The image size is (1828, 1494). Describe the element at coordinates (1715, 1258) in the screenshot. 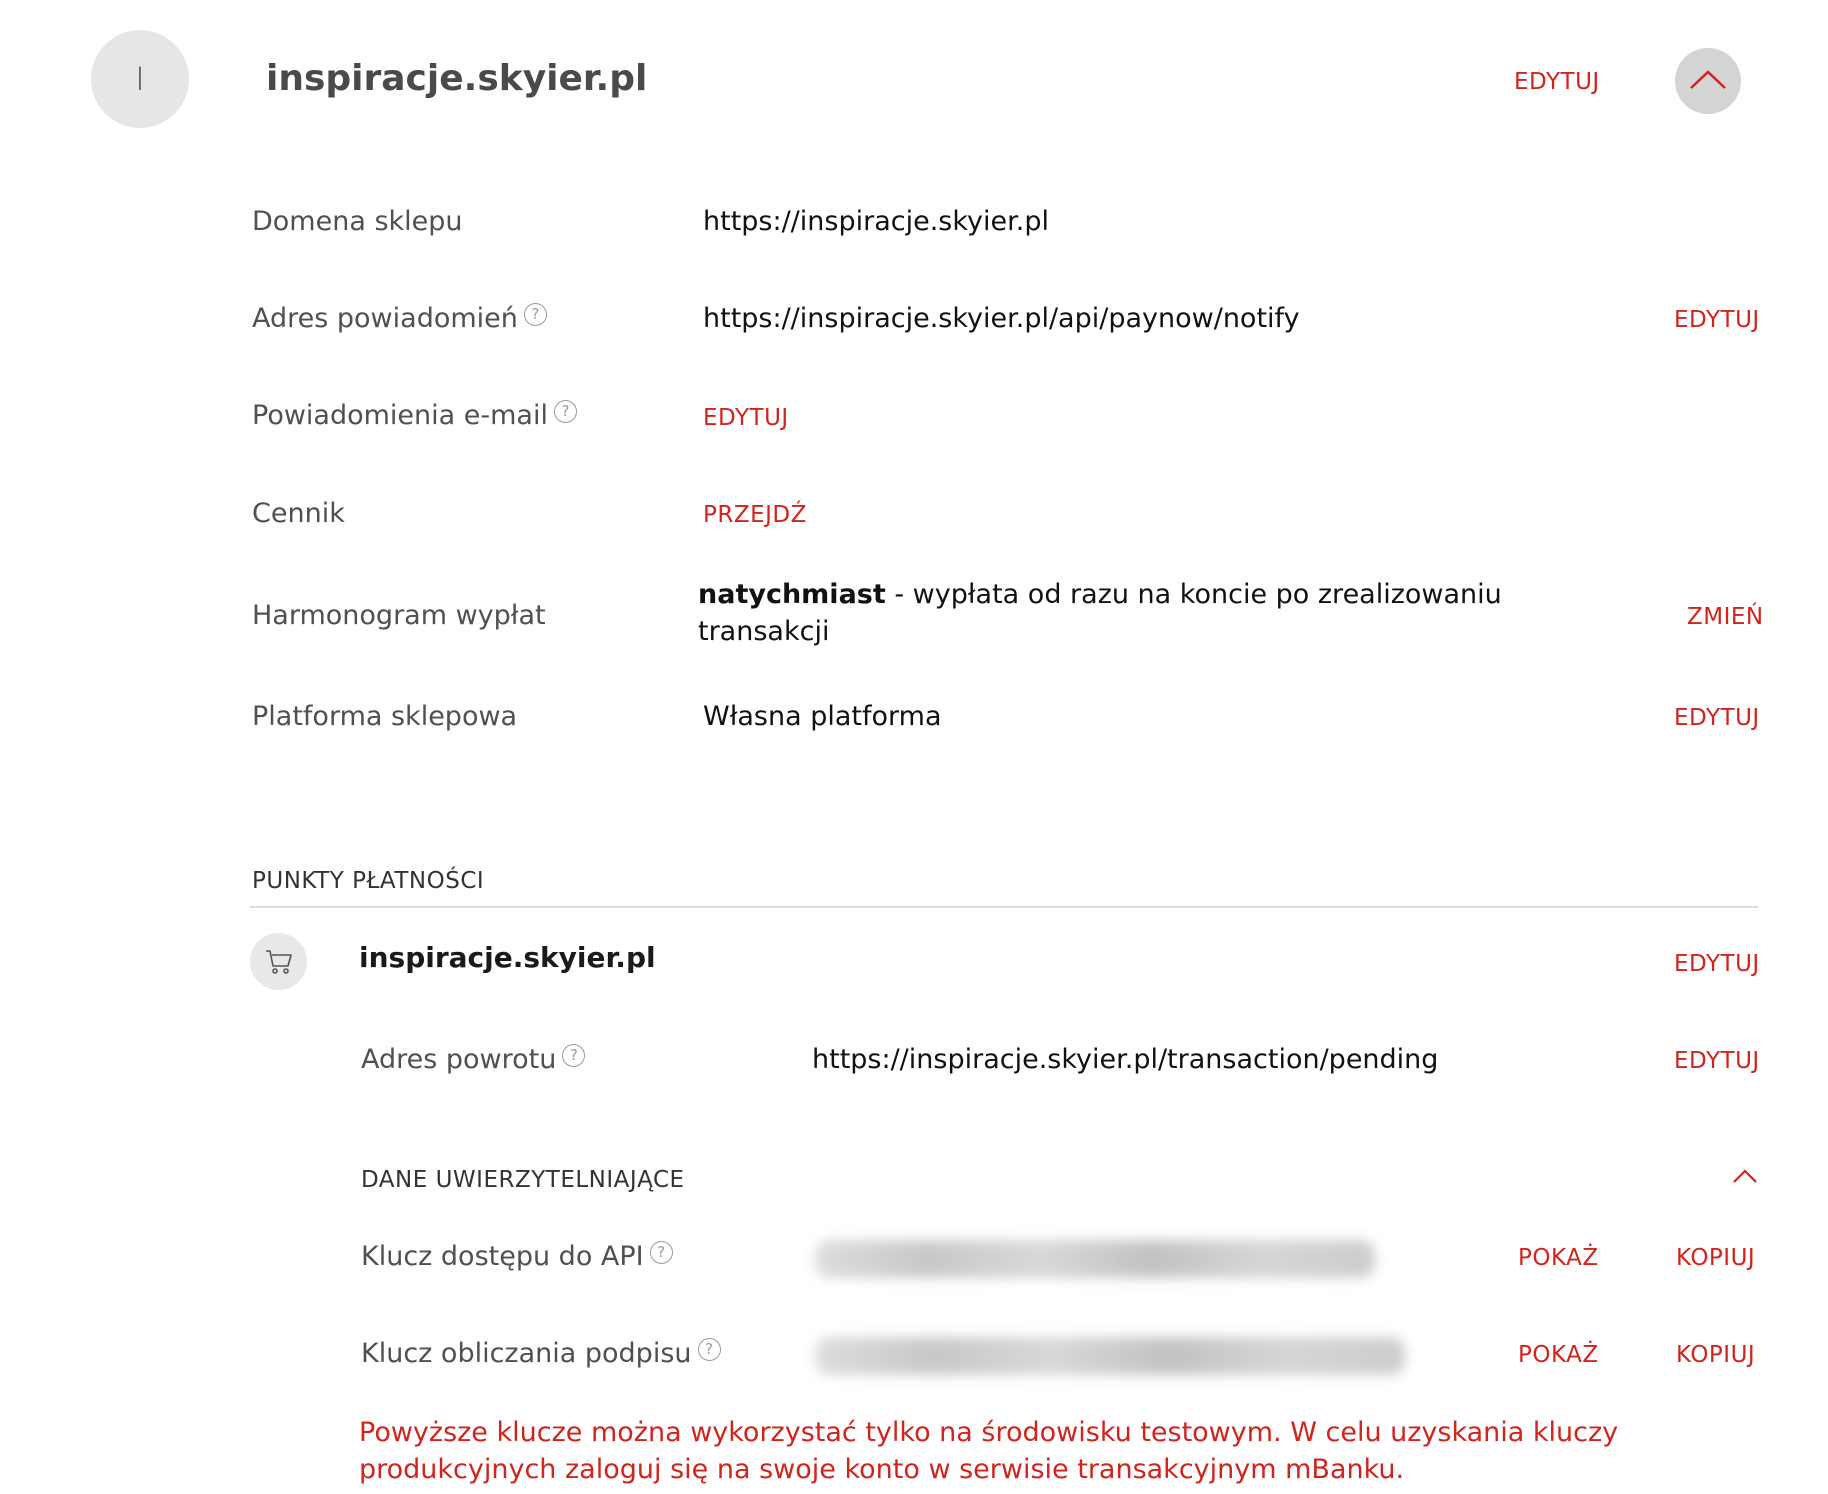

I see `copy-api-key-button: KOPIUJ` at that location.